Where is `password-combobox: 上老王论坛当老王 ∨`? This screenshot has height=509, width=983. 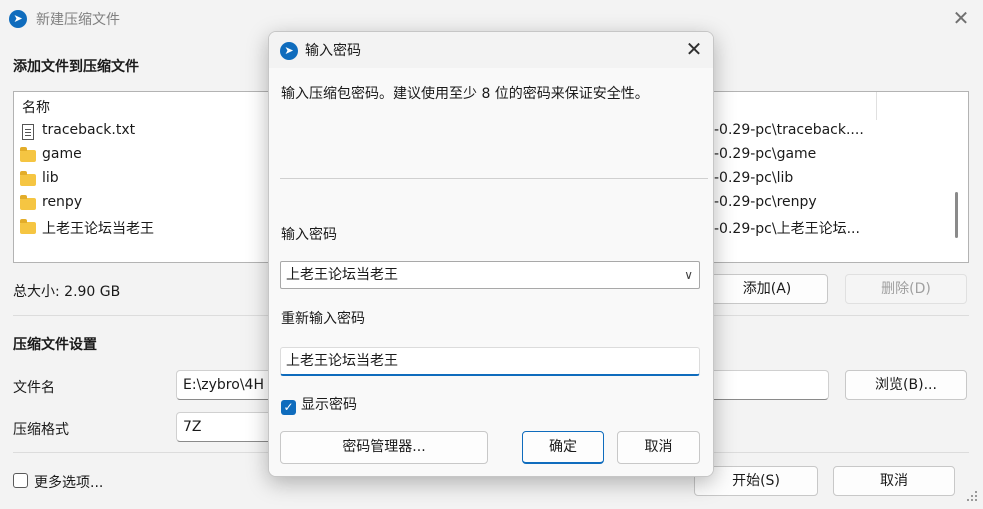 password-combobox: 上老王论坛当老王 ∨ is located at coordinates (490, 275).